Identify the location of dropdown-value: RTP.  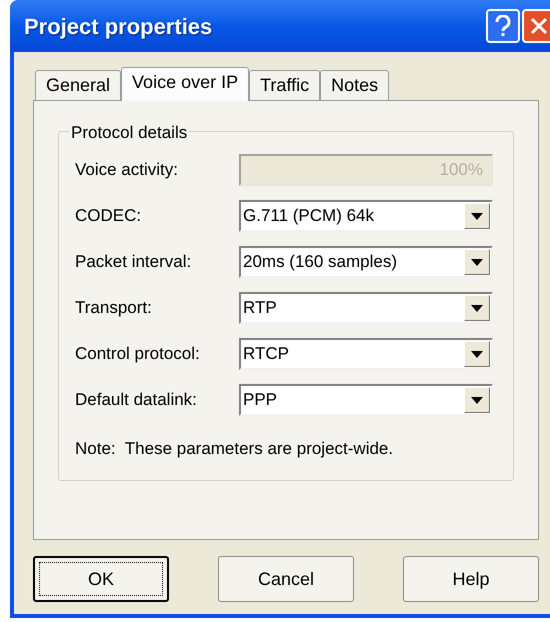
(260, 308).